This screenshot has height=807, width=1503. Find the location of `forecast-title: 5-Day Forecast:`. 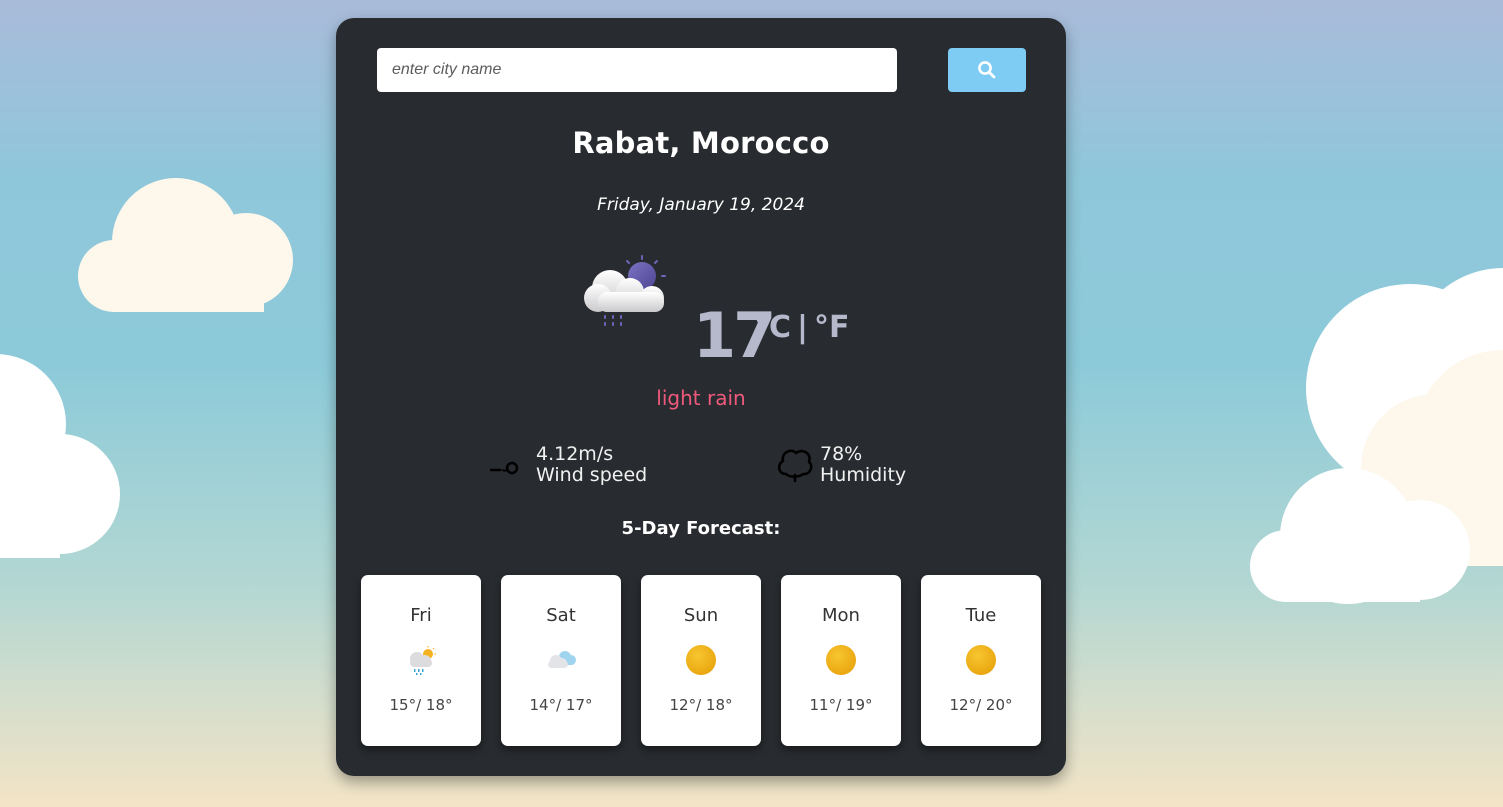

forecast-title: 5-Day Forecast: is located at coordinates (701, 528).